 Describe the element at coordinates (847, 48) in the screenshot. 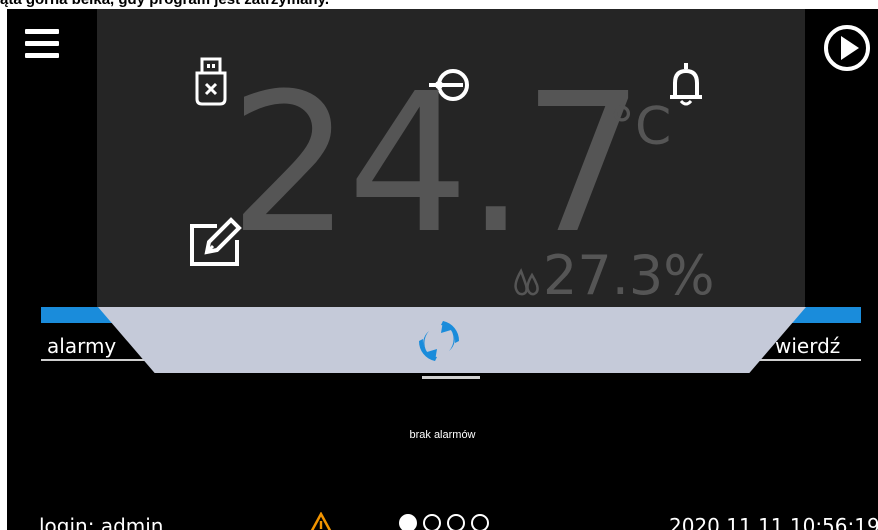

I see `play-icon` at that location.